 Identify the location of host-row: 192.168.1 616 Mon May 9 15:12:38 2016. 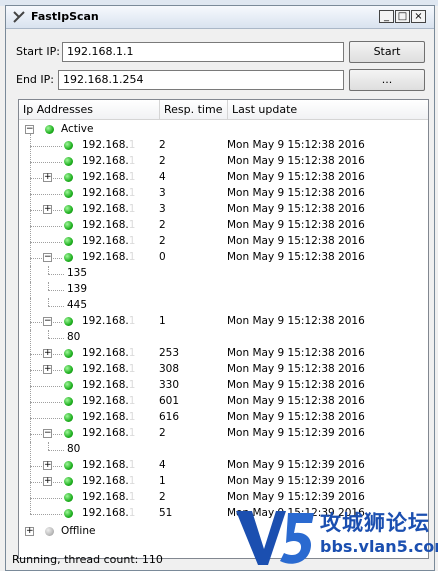
(223, 418).